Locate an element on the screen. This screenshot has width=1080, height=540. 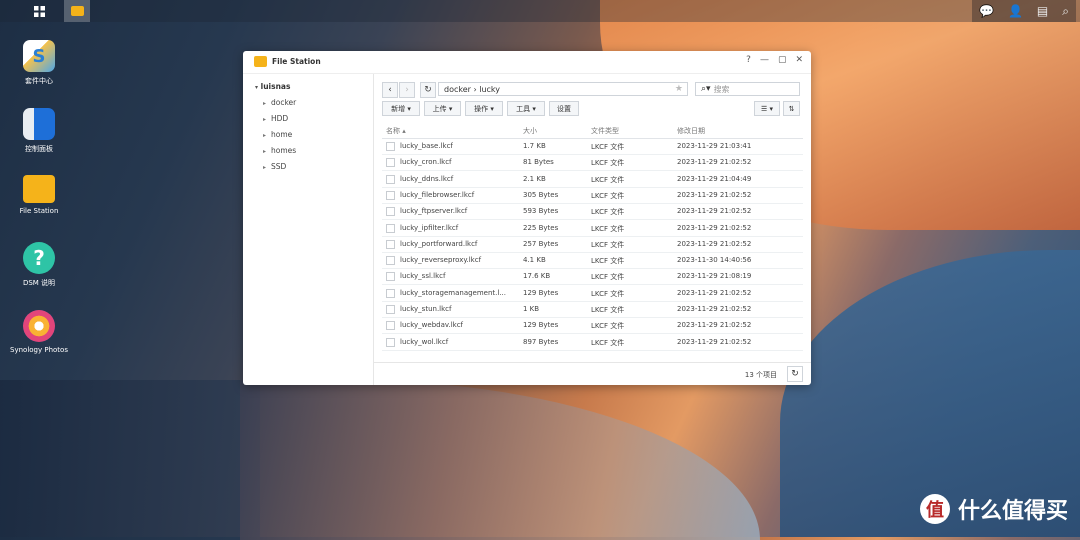
main-menu-button is located at coordinates (39, 11).